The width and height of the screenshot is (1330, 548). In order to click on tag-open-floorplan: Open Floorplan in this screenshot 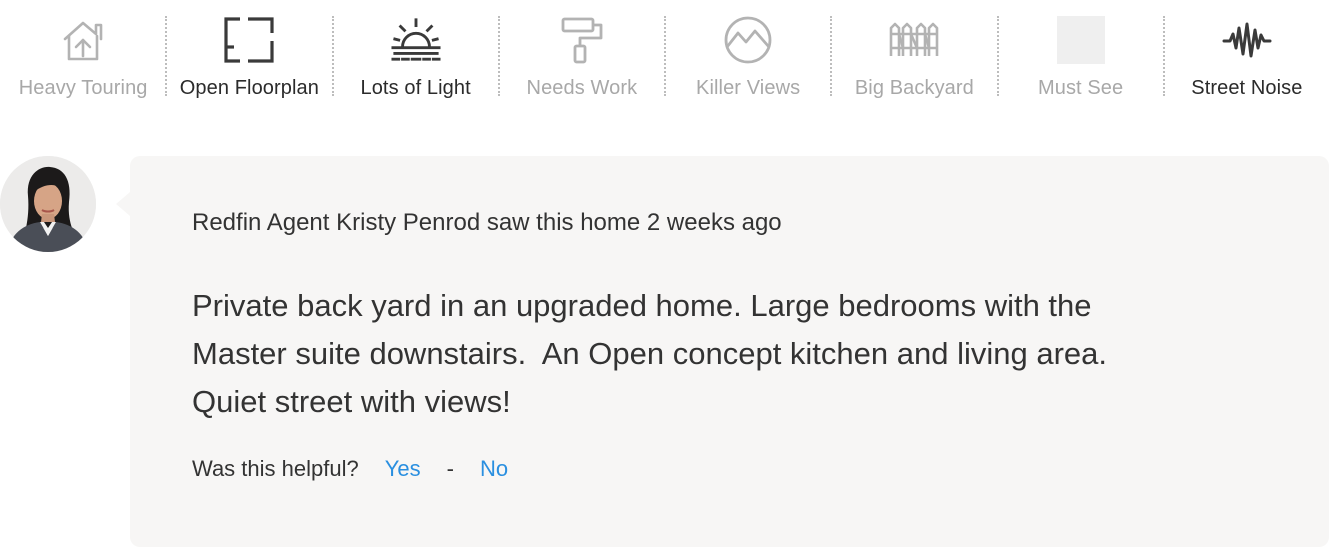, I will do `click(248, 55)`.